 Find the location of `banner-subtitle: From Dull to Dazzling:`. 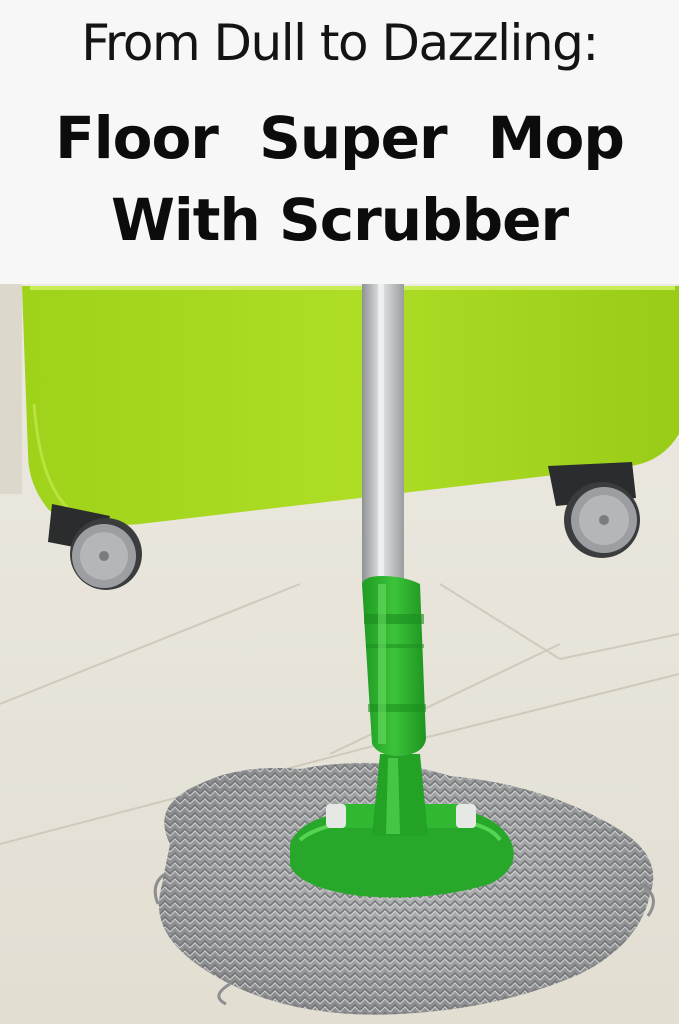

banner-subtitle: From Dull to Dazzling: is located at coordinates (340, 43).